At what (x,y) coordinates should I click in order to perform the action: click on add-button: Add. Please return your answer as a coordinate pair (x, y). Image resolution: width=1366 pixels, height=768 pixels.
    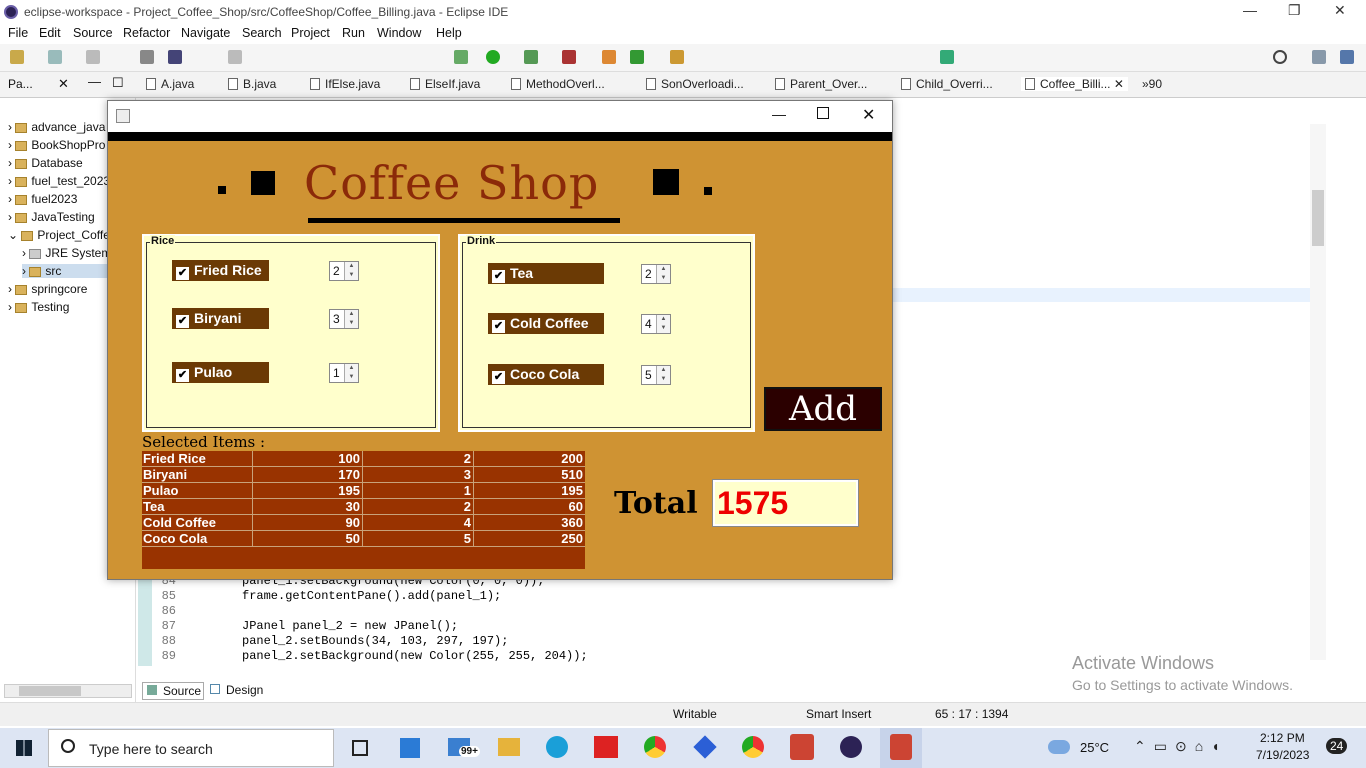
    Looking at the image, I should click on (823, 409).